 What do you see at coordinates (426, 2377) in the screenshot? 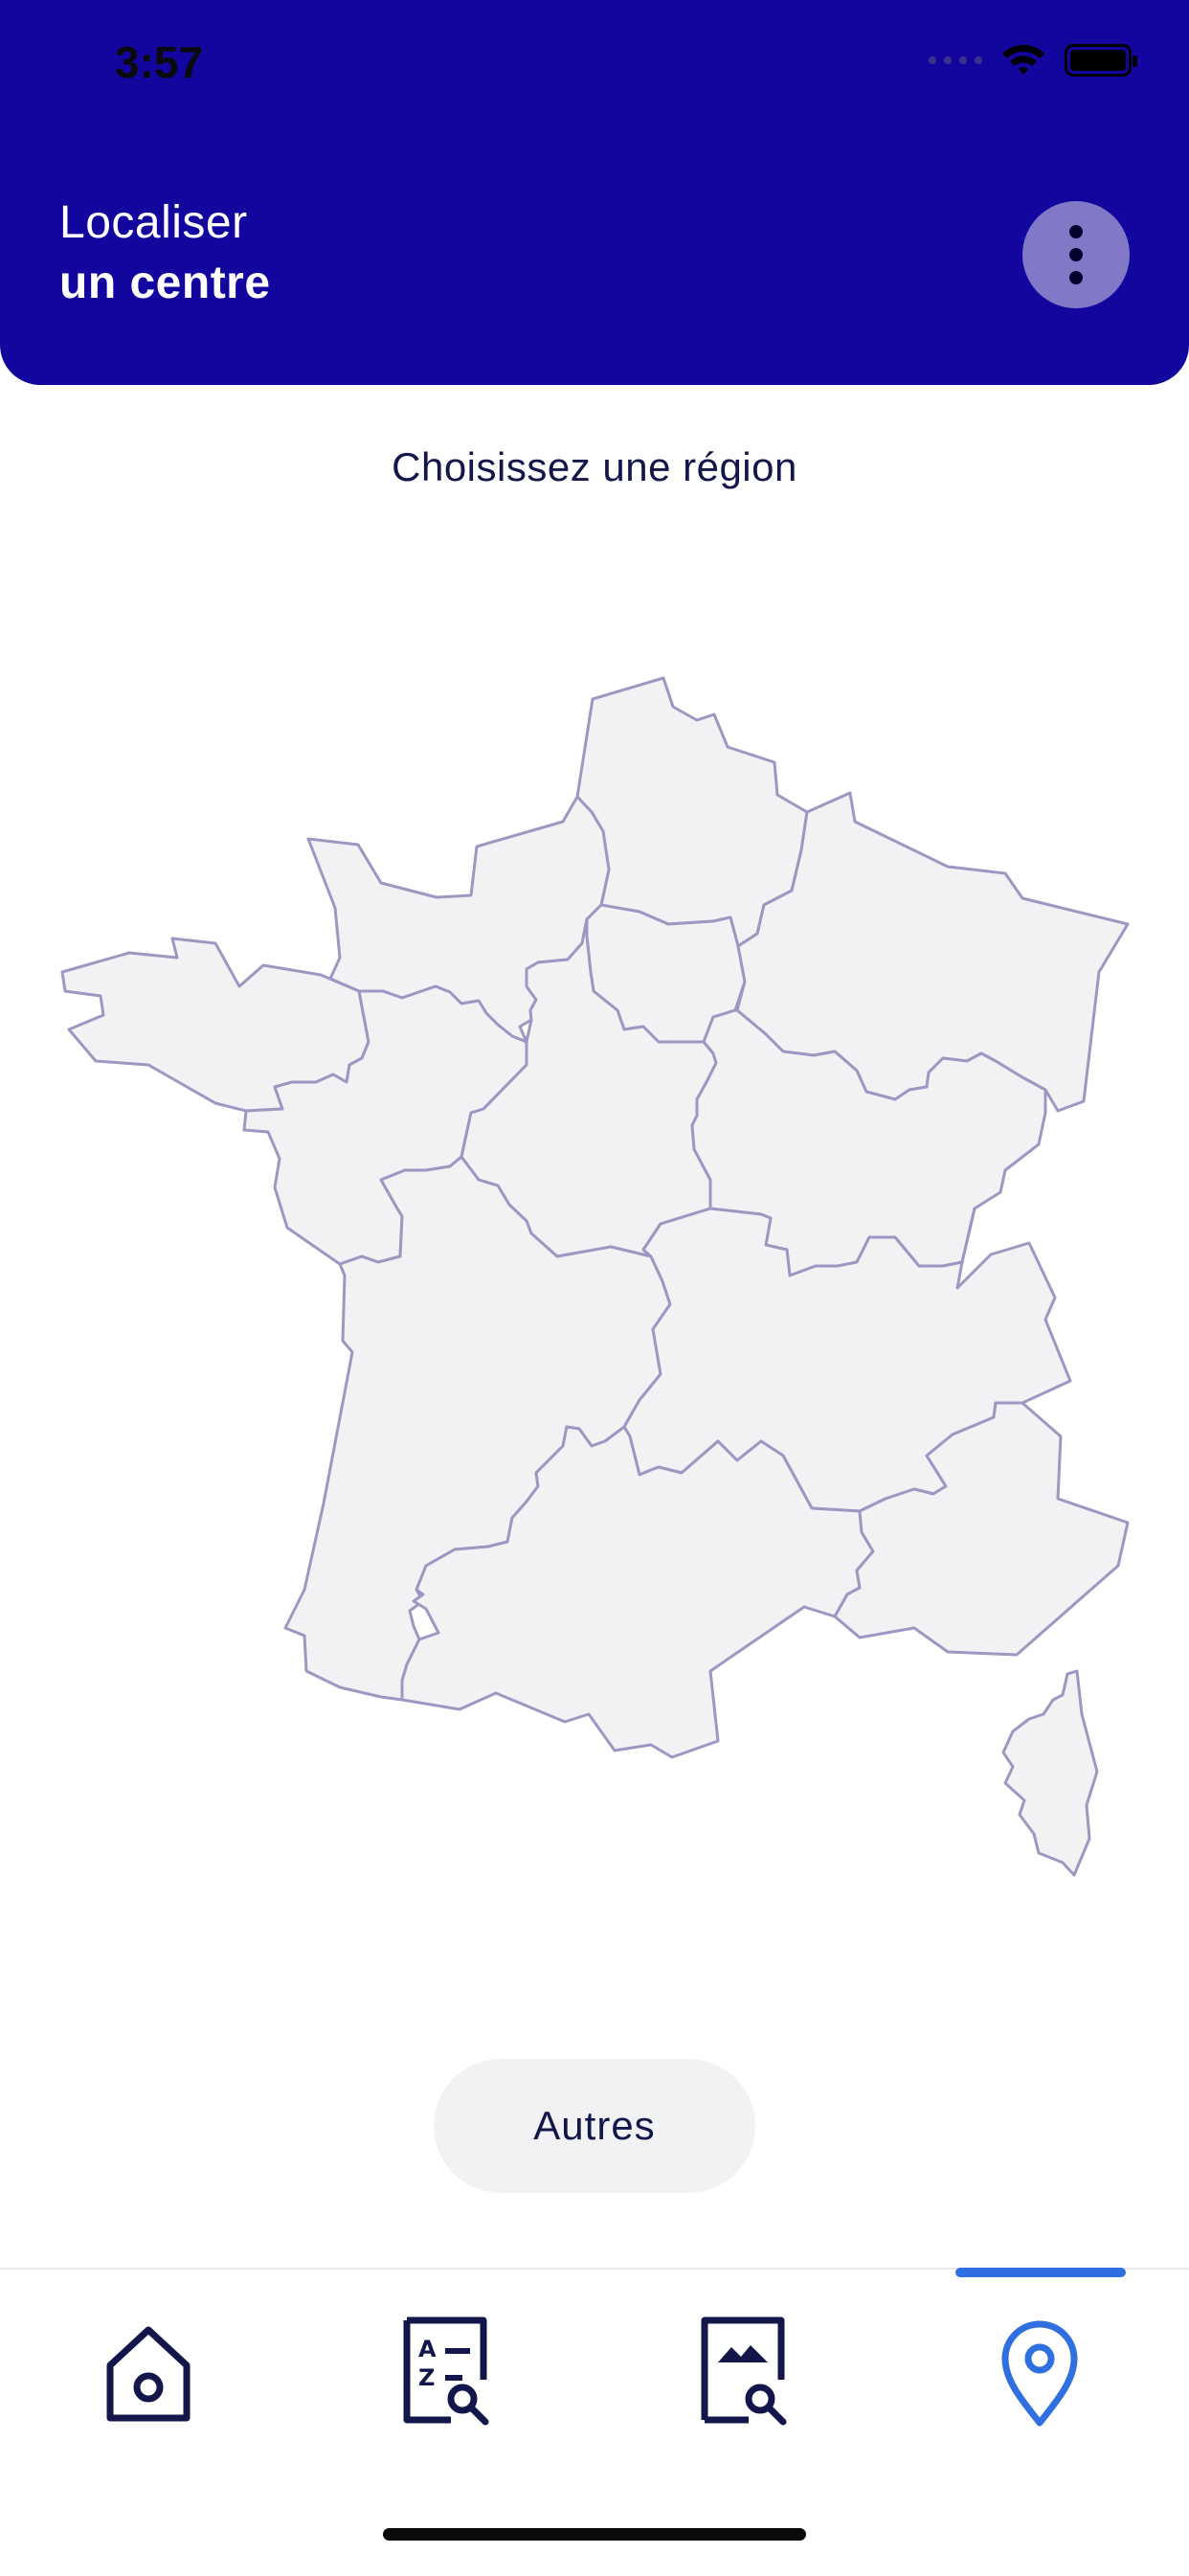
I see `svg-text: Z` at bounding box center [426, 2377].